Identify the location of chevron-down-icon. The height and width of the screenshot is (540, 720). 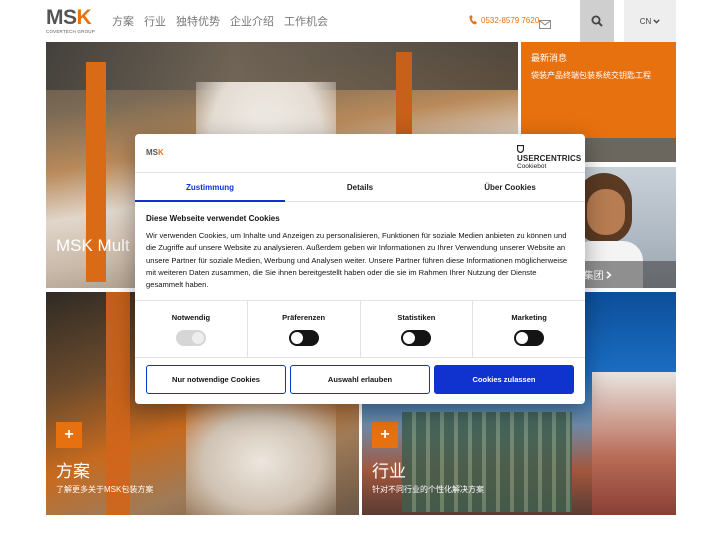
(656, 21).